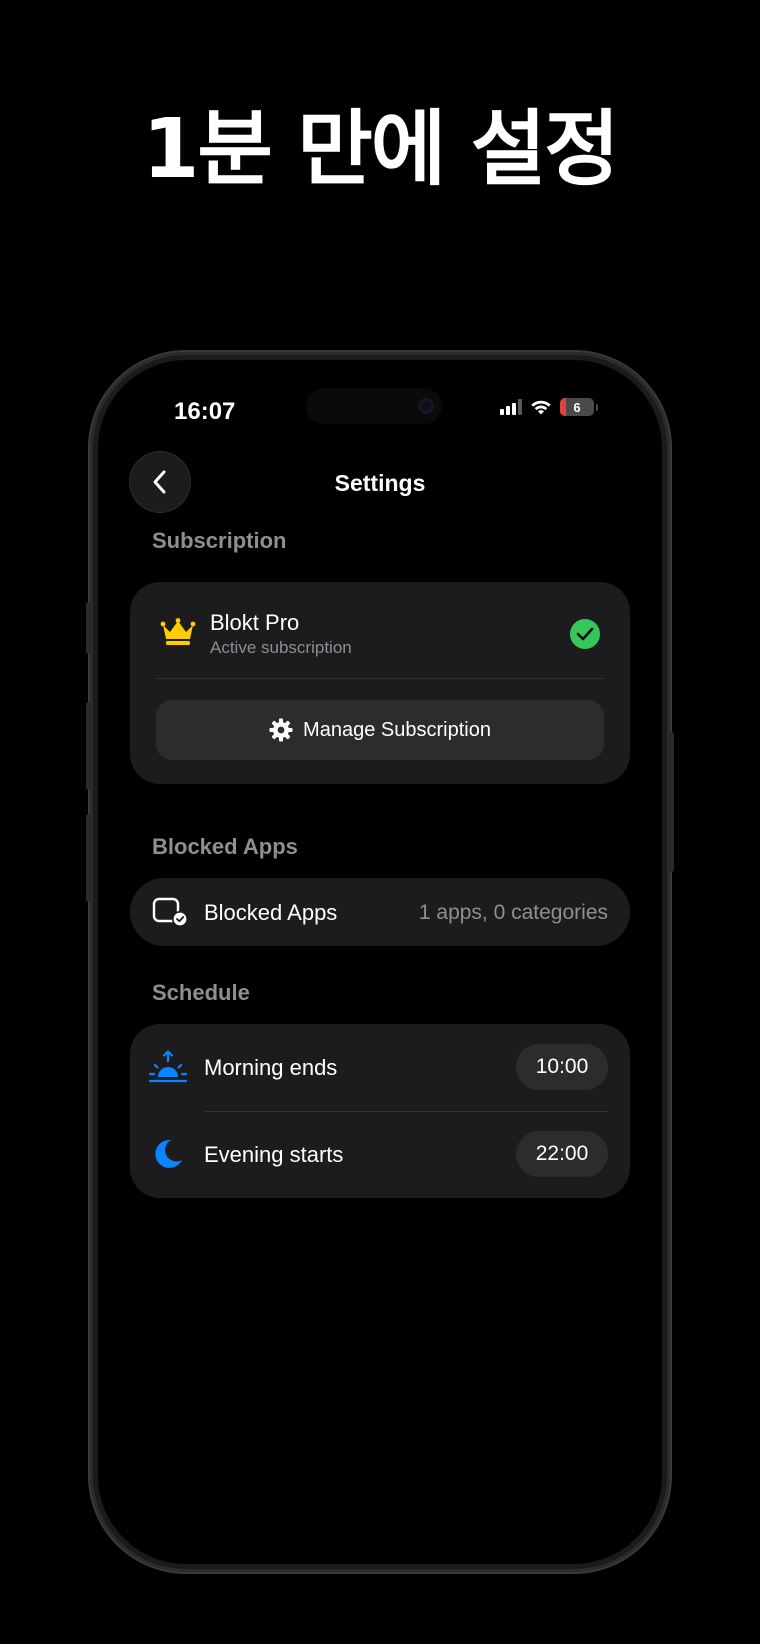 The width and height of the screenshot is (760, 1644). I want to click on sunrise-icon, so click(168, 1066).